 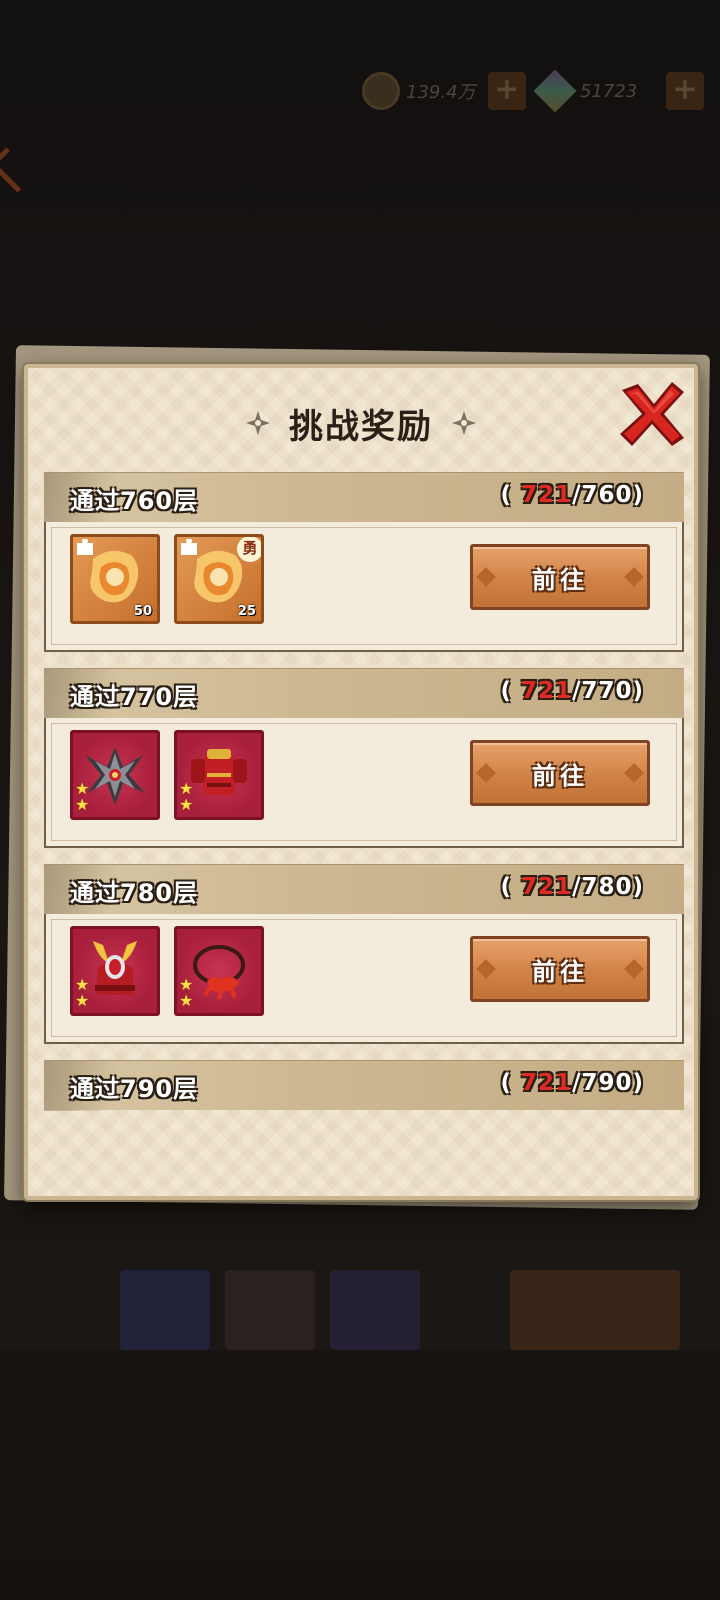 I want to click on reward-entry-header: 通过780层 ( 721/780), so click(x=364, y=889).